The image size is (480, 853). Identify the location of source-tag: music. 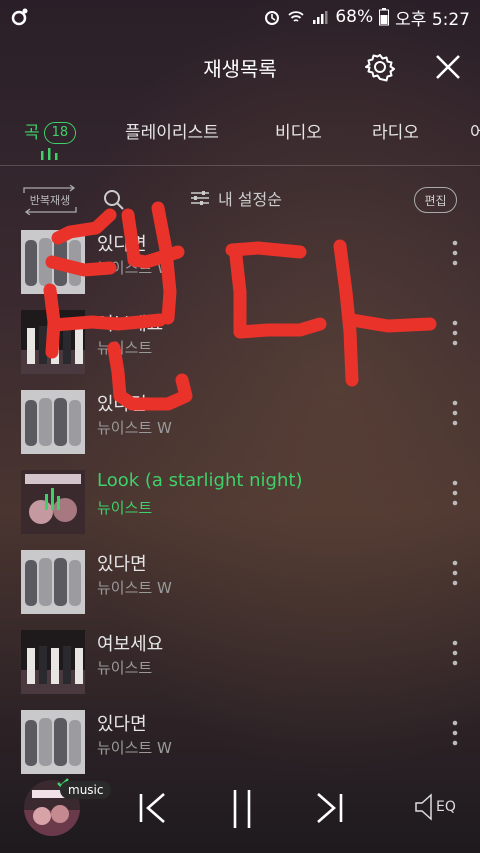
(86, 790).